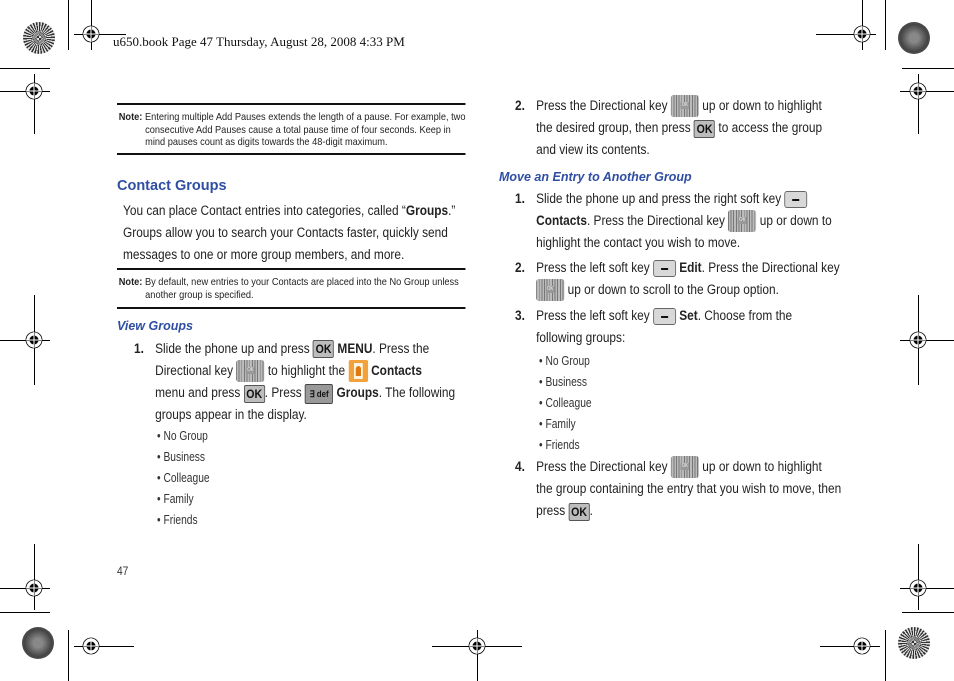  Describe the element at coordinates (123, 571) in the screenshot. I see `page-number: 47` at that location.